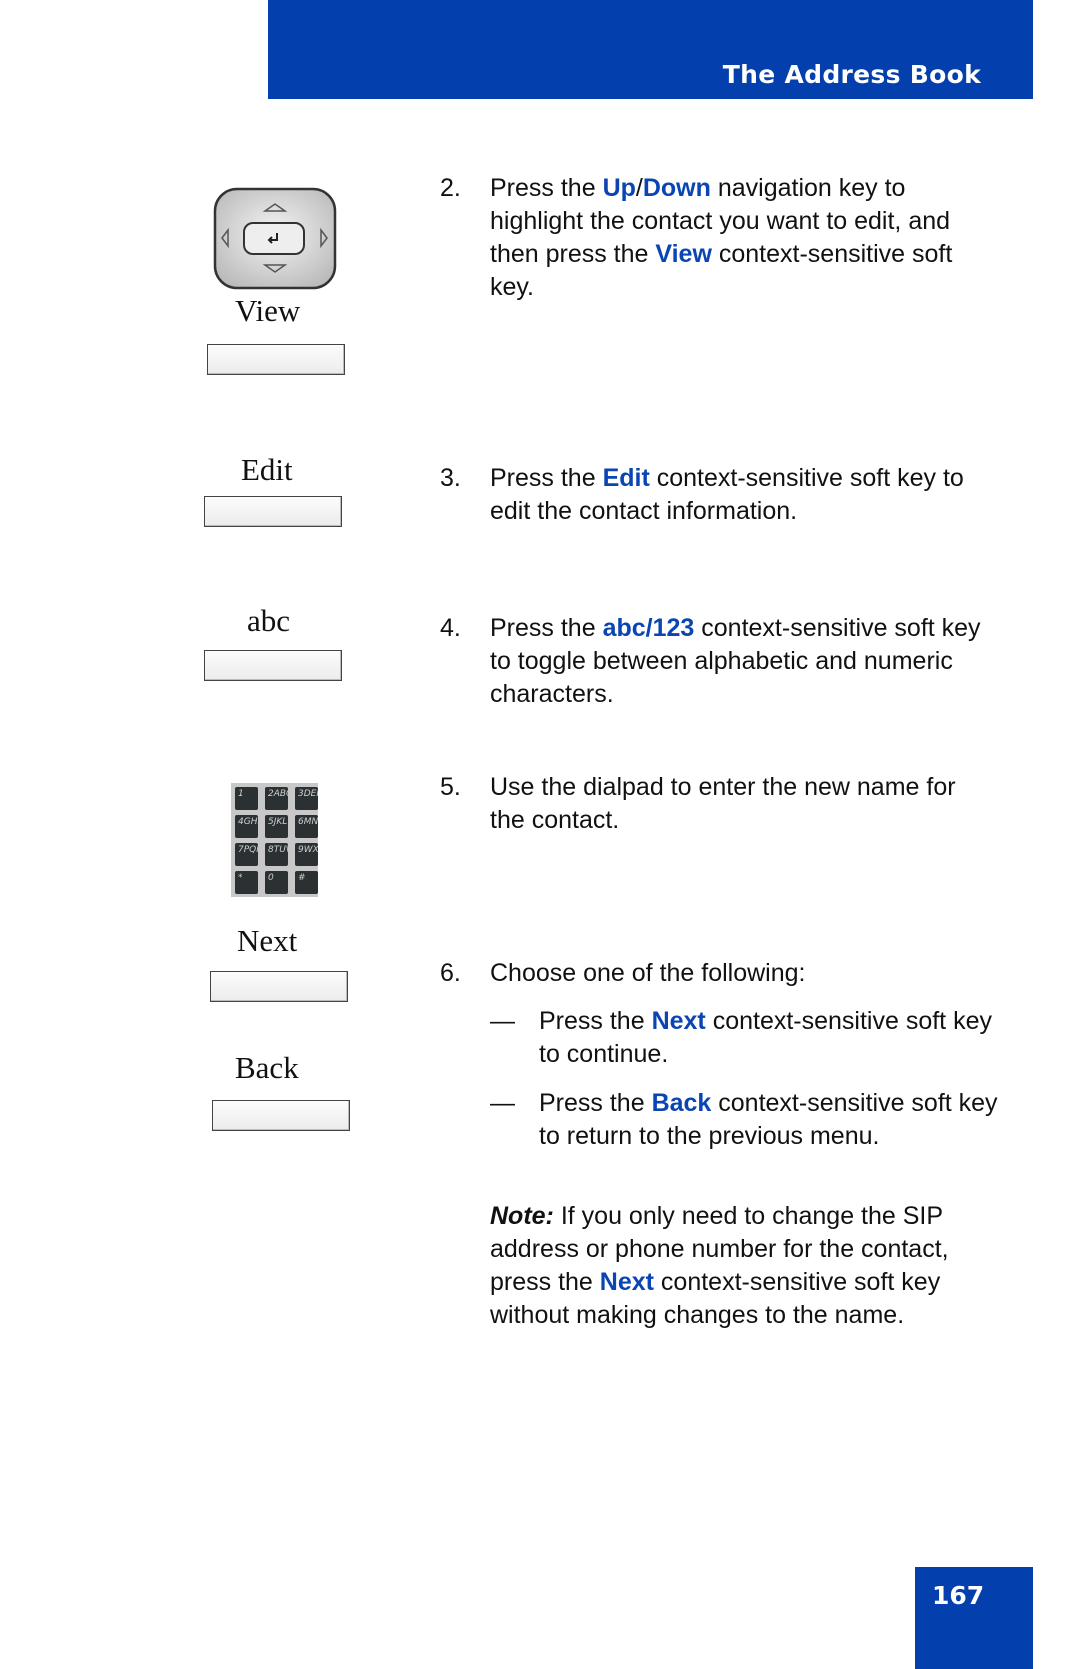  Describe the element at coordinates (958, 1595) in the screenshot. I see `page-number: 167` at that location.